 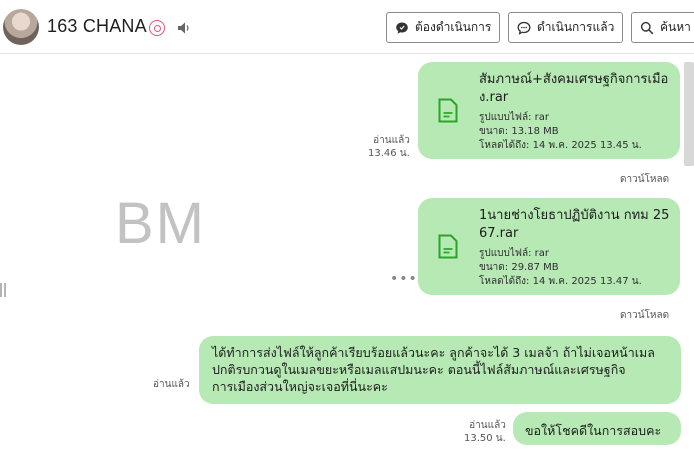 I want to click on file-expiry: โหลดได้ถึง: 14 พ.ค. 2025 13.45 น., so click(x=560, y=145).